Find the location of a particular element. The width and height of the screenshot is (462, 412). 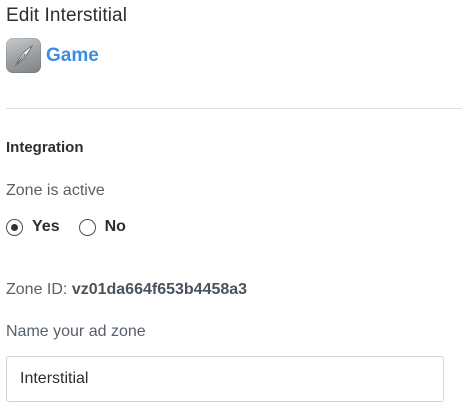

radio-yes: Yes is located at coordinates (33, 227).